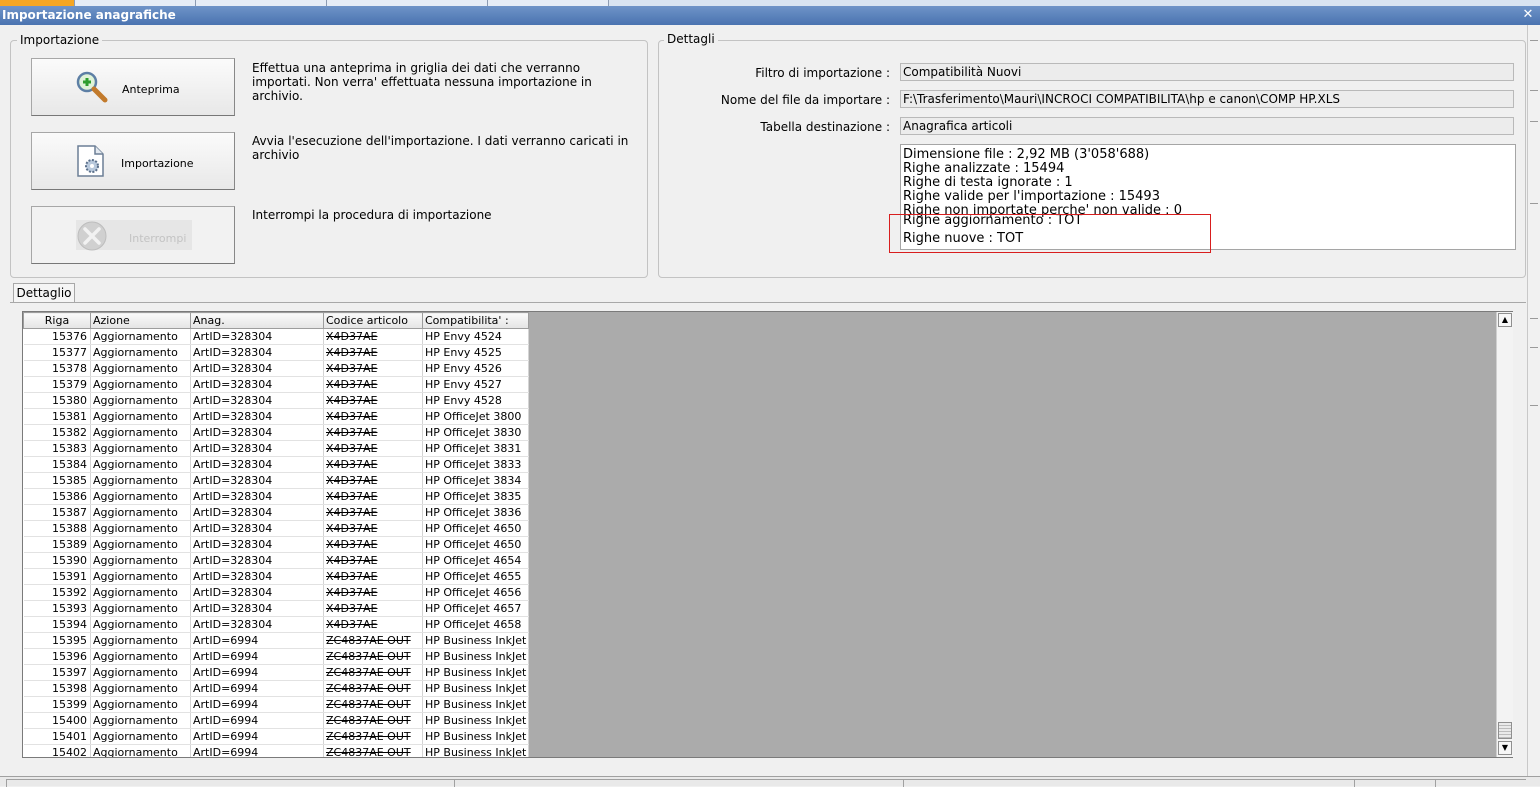 This screenshot has width=1540, height=787. I want to click on table-cell: HP OfficeJet 3833, so click(476, 464).